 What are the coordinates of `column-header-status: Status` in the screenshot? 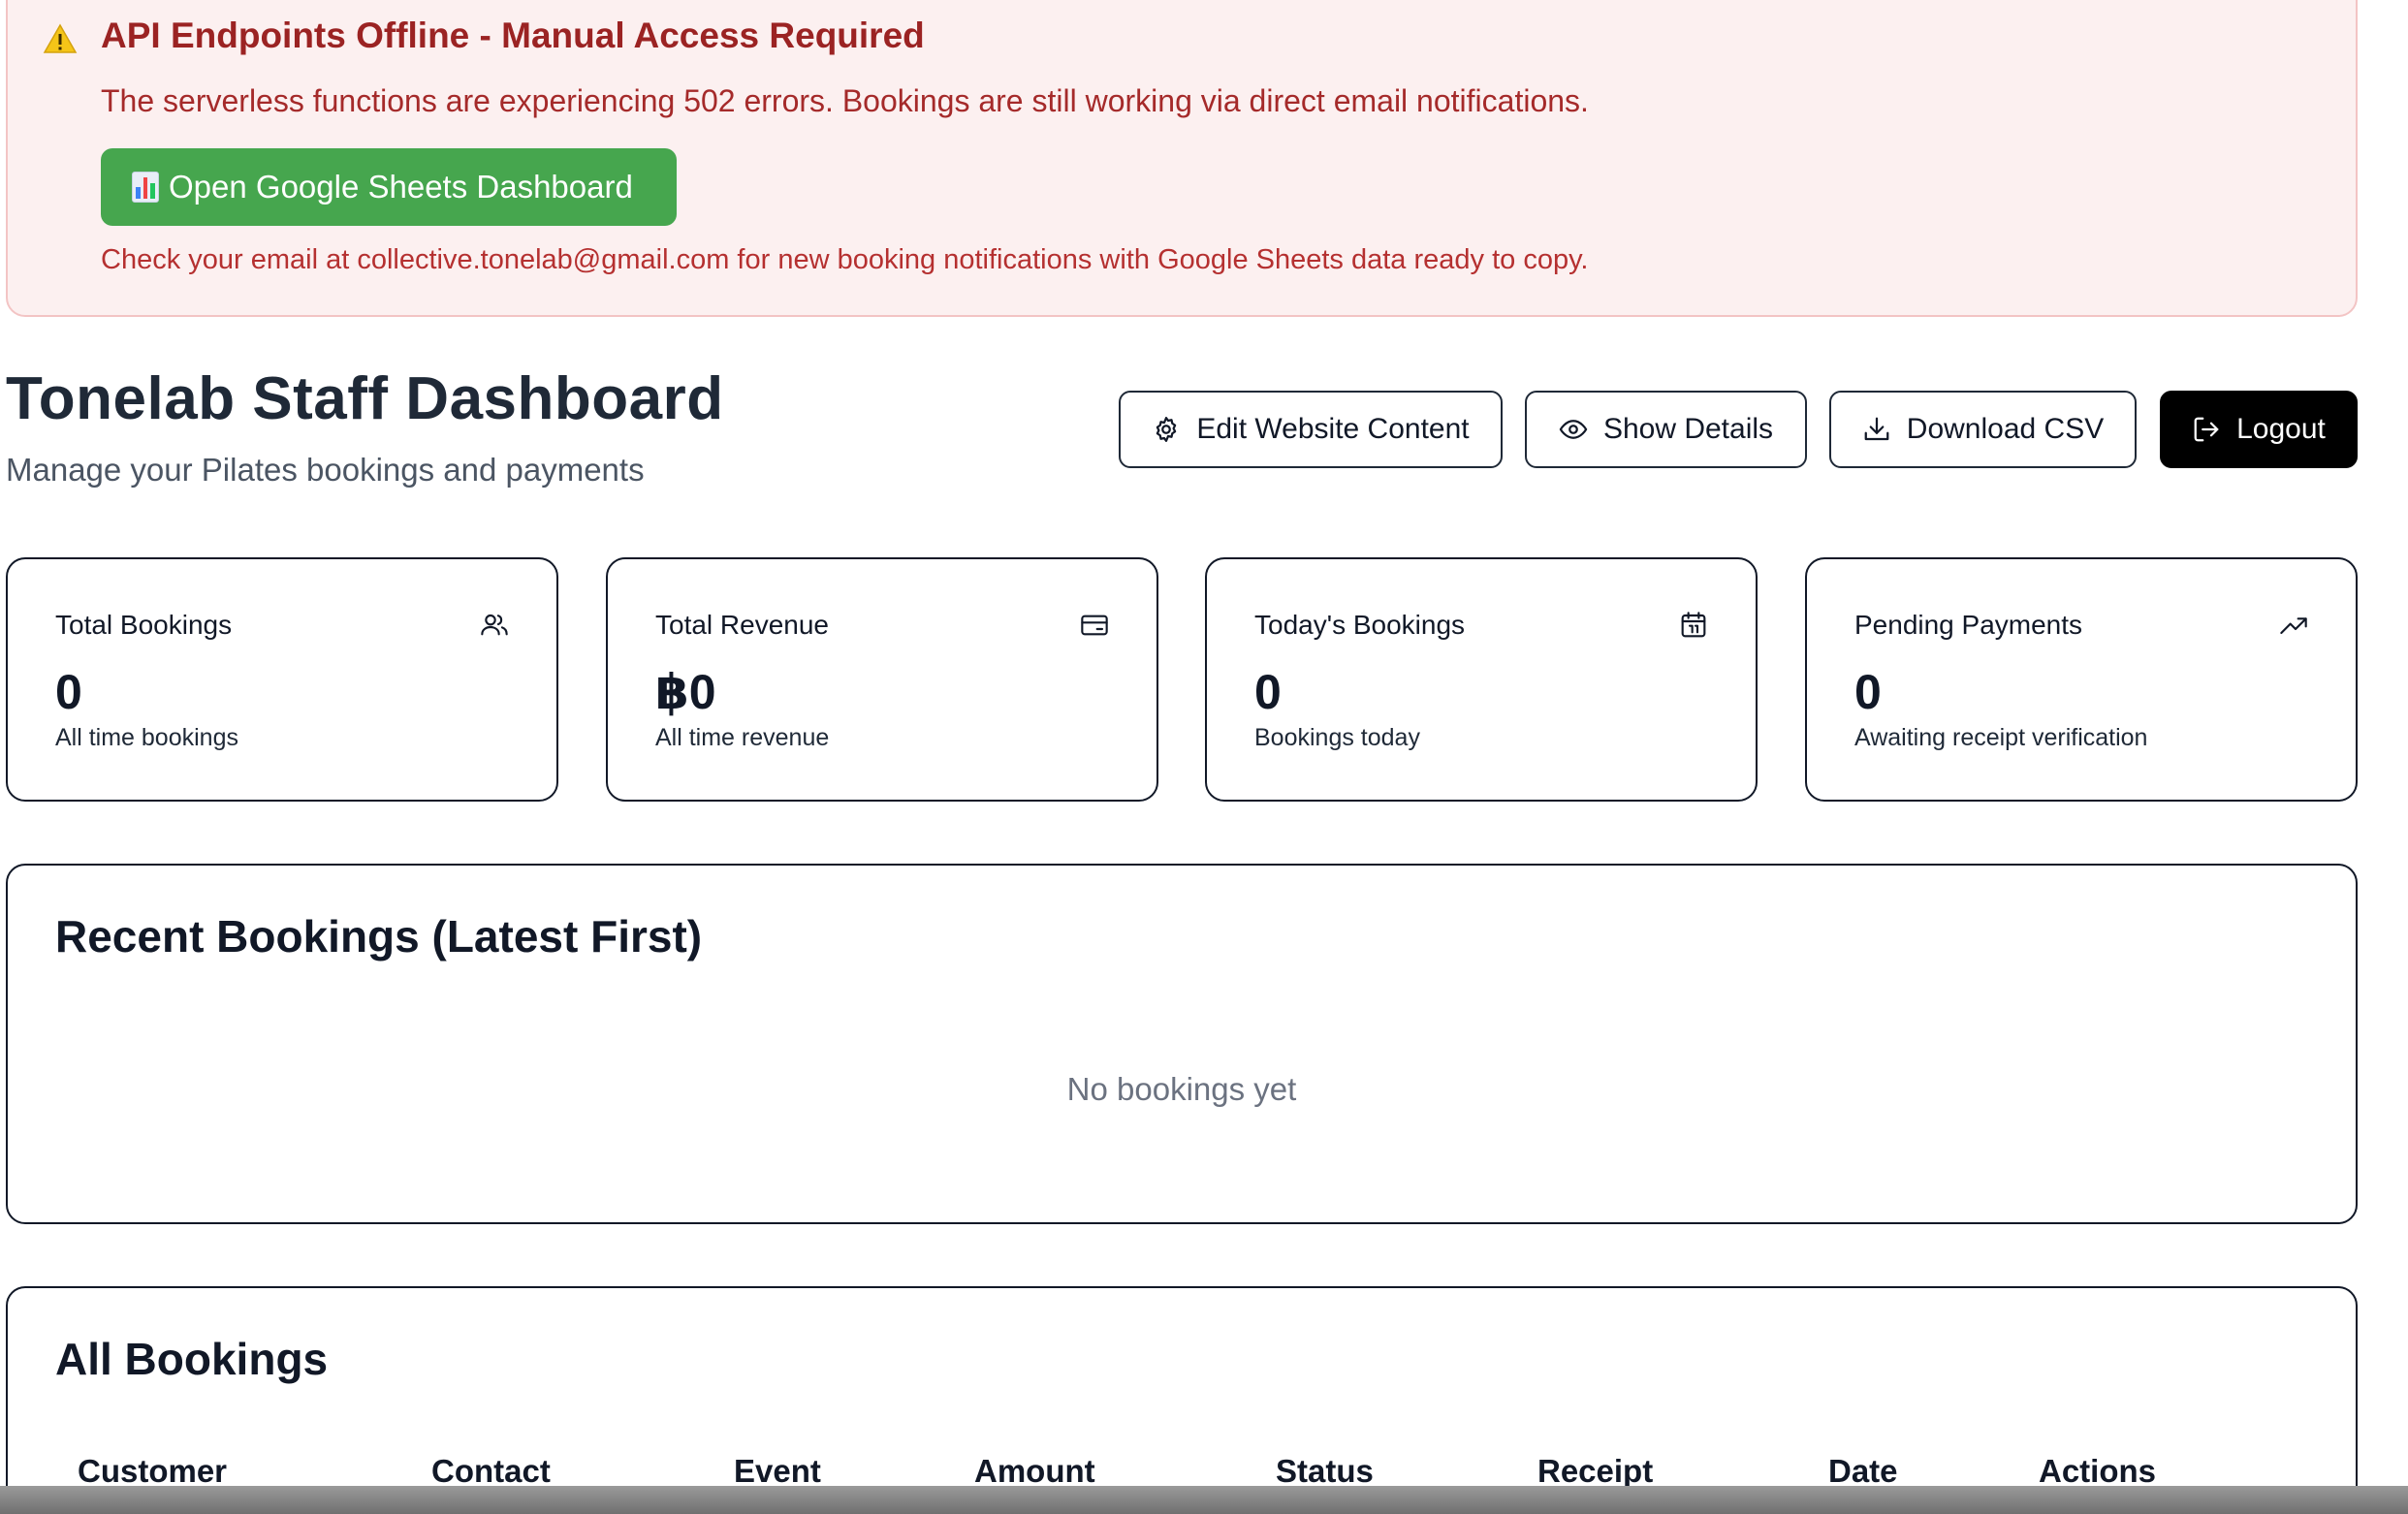 It's located at (1325, 1471).